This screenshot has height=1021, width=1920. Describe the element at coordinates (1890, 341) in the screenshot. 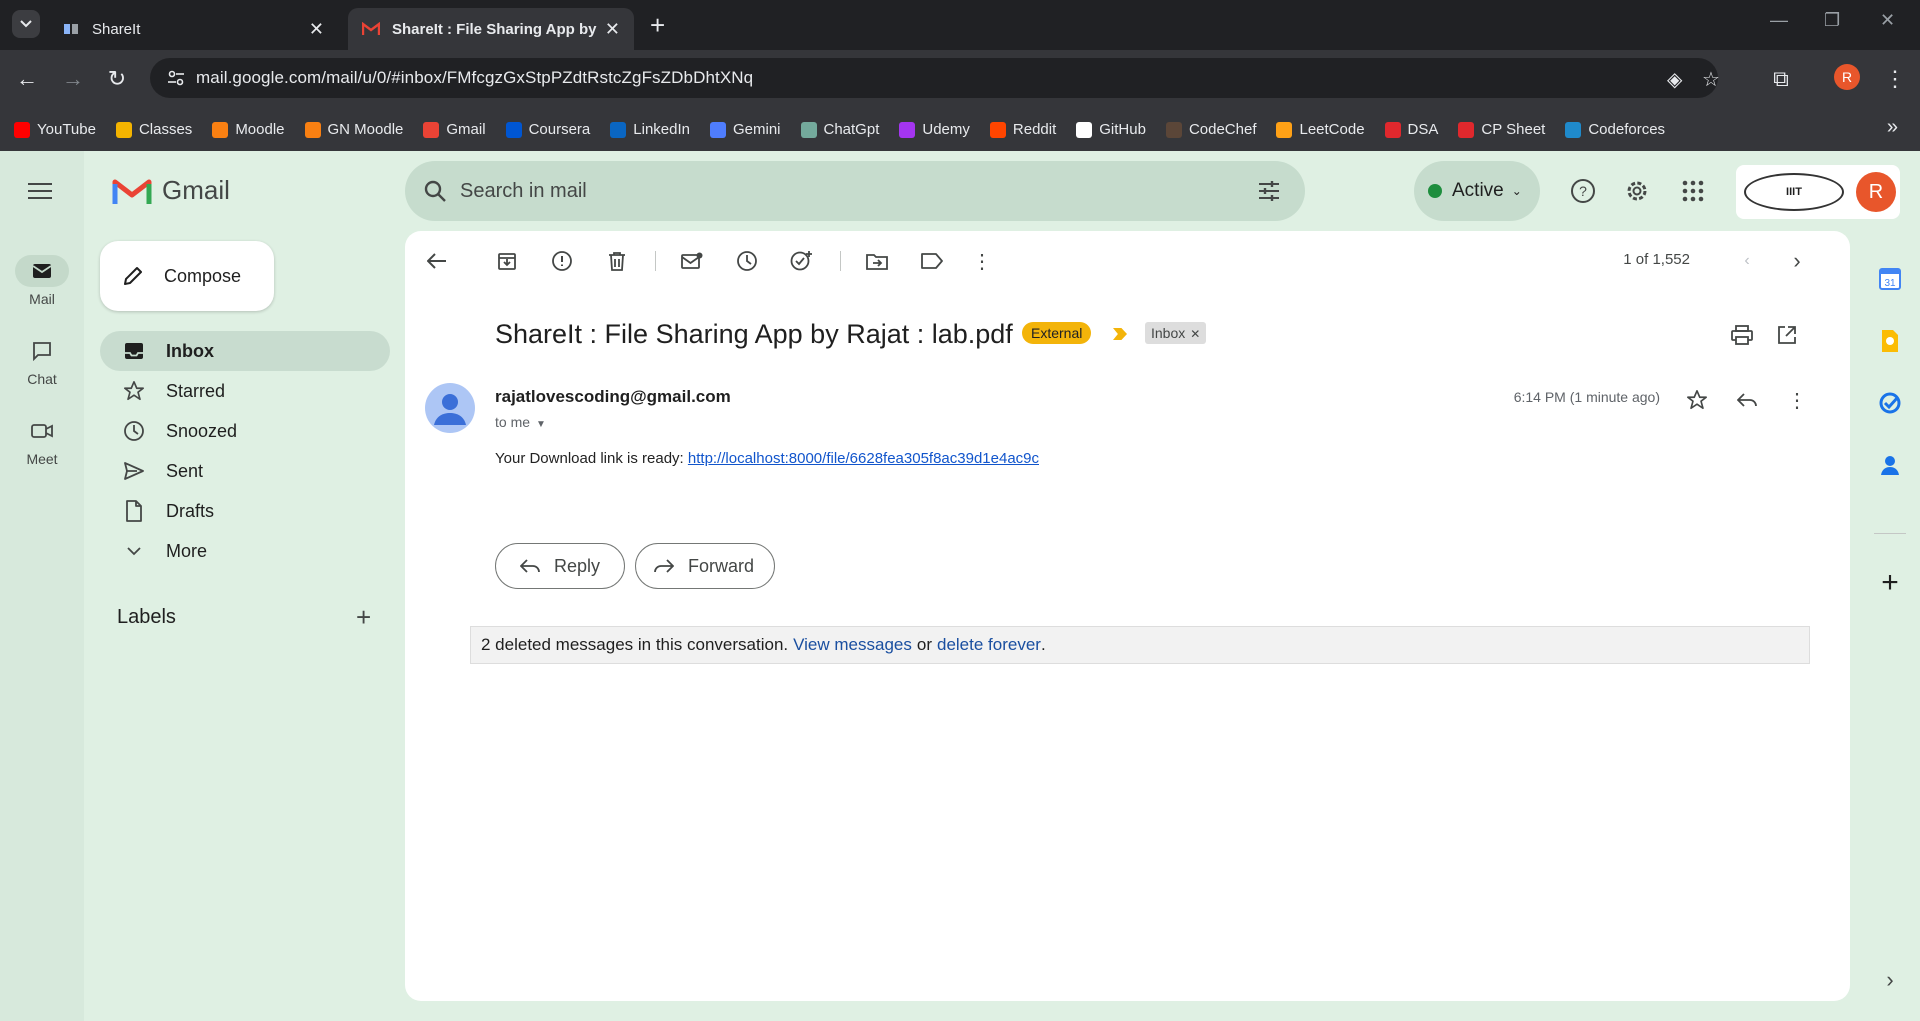

I see `keep-icon` at that location.